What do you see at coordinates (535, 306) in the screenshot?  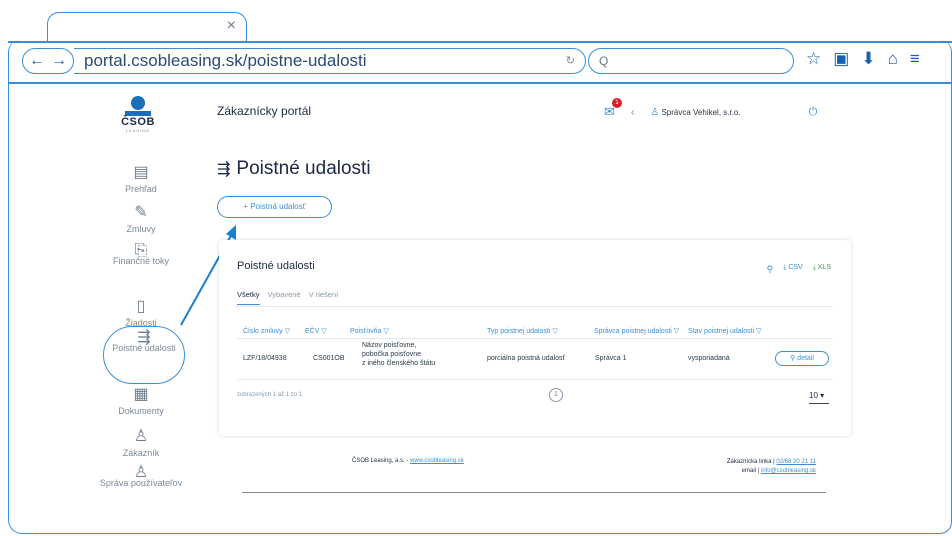 I see `tabs-divider` at bounding box center [535, 306].